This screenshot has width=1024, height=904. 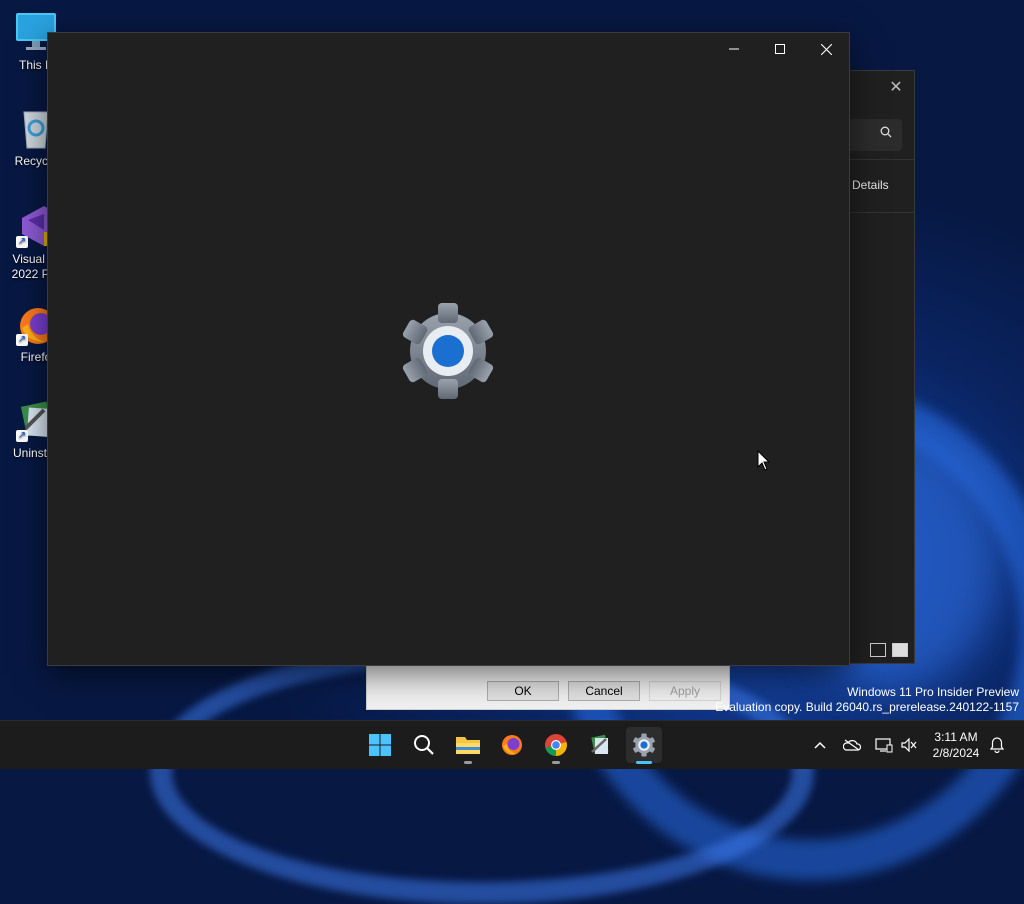 I want to click on taskbar-chrome, so click(x=556, y=745).